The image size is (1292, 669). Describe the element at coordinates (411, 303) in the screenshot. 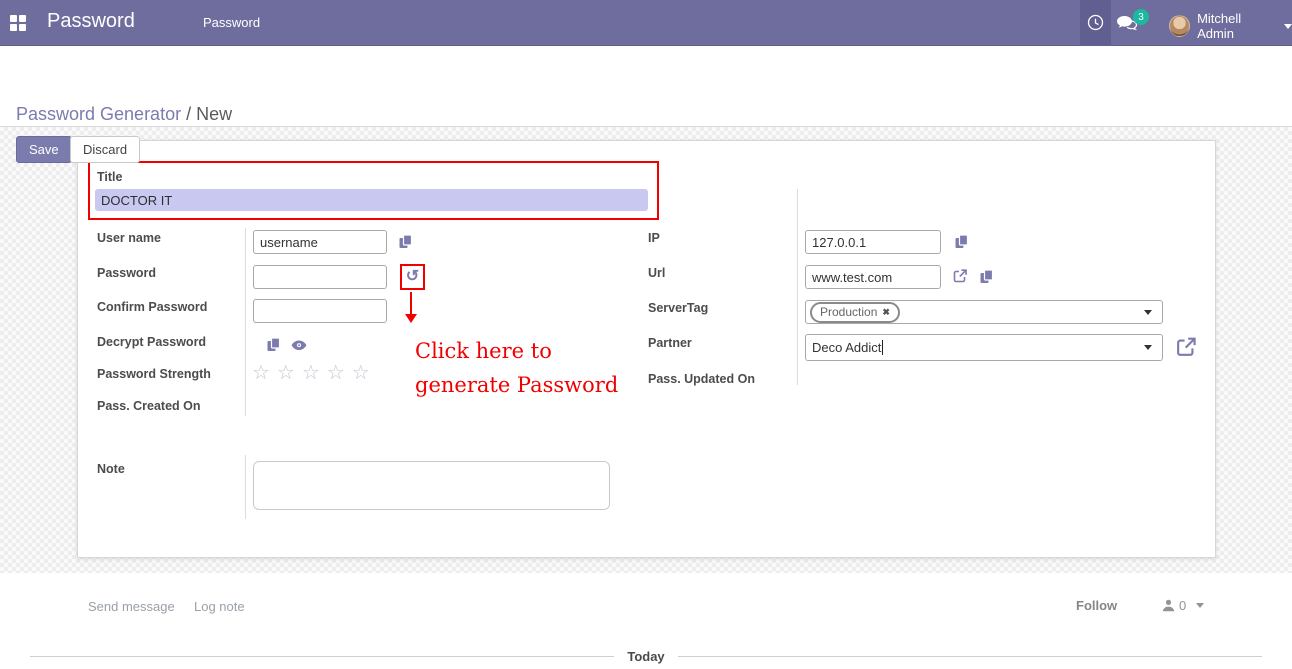

I see `annotation-arrow-line` at that location.